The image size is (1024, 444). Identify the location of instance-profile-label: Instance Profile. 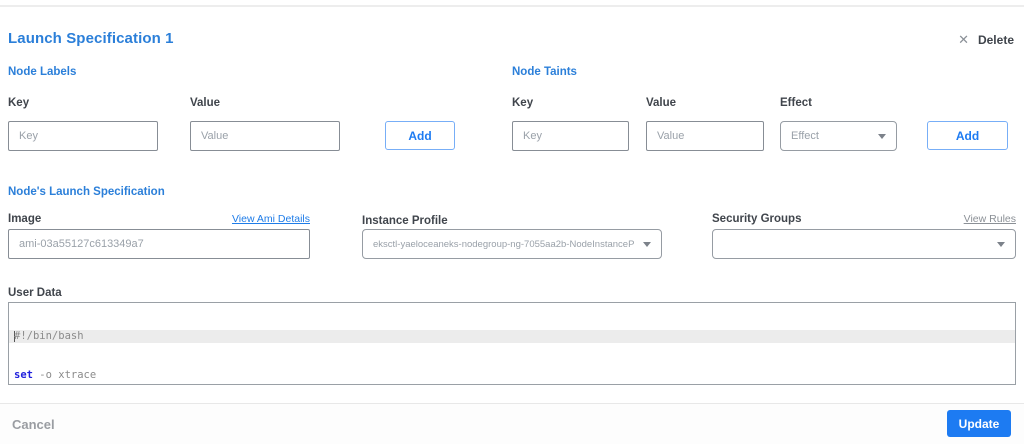
(405, 221).